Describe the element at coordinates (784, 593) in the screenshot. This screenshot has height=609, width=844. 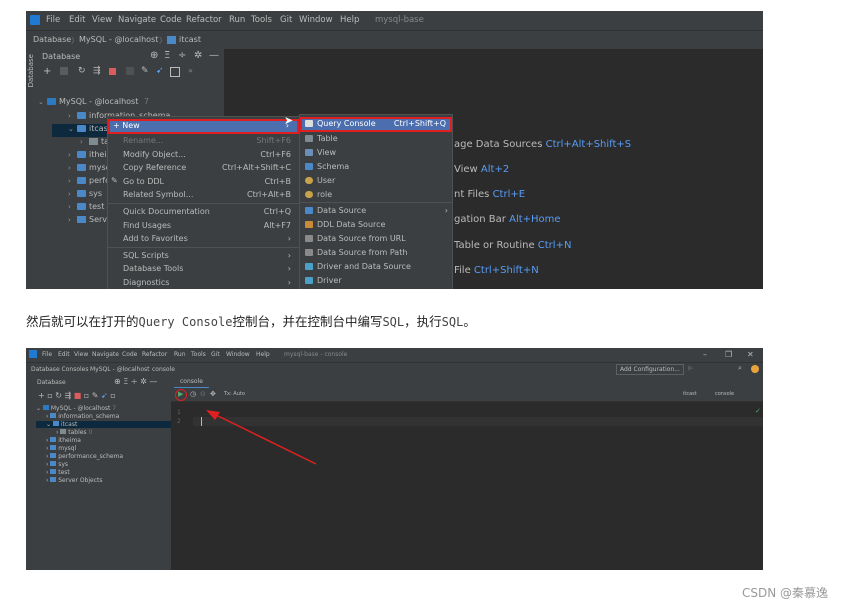
I see `watermark-text: CSDN @秦慕逸` at that location.